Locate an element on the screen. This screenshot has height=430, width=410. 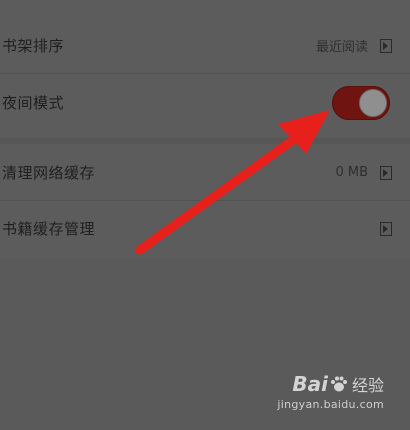
clear-network-cache-row: 清理网络缓存 0 MB is located at coordinates (205, 172).